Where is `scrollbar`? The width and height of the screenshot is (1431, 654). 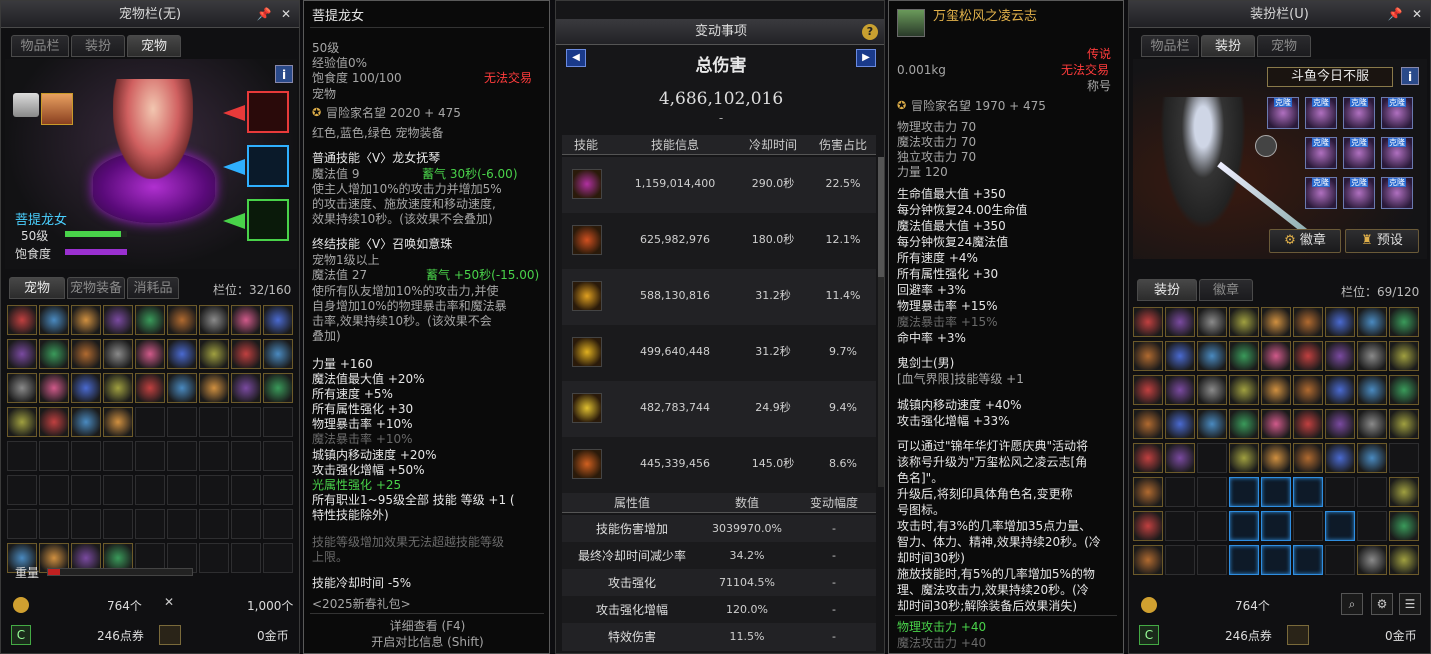 scrollbar is located at coordinates (881, 322).